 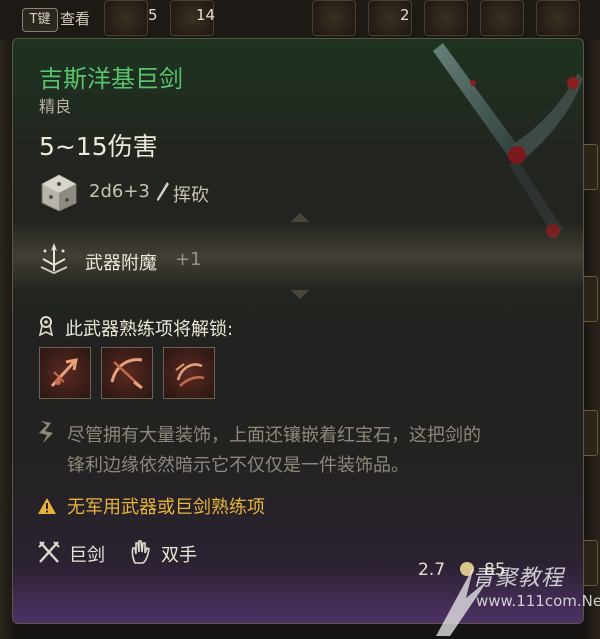 I want to click on proficiency-badge-icon, so click(x=46, y=326).